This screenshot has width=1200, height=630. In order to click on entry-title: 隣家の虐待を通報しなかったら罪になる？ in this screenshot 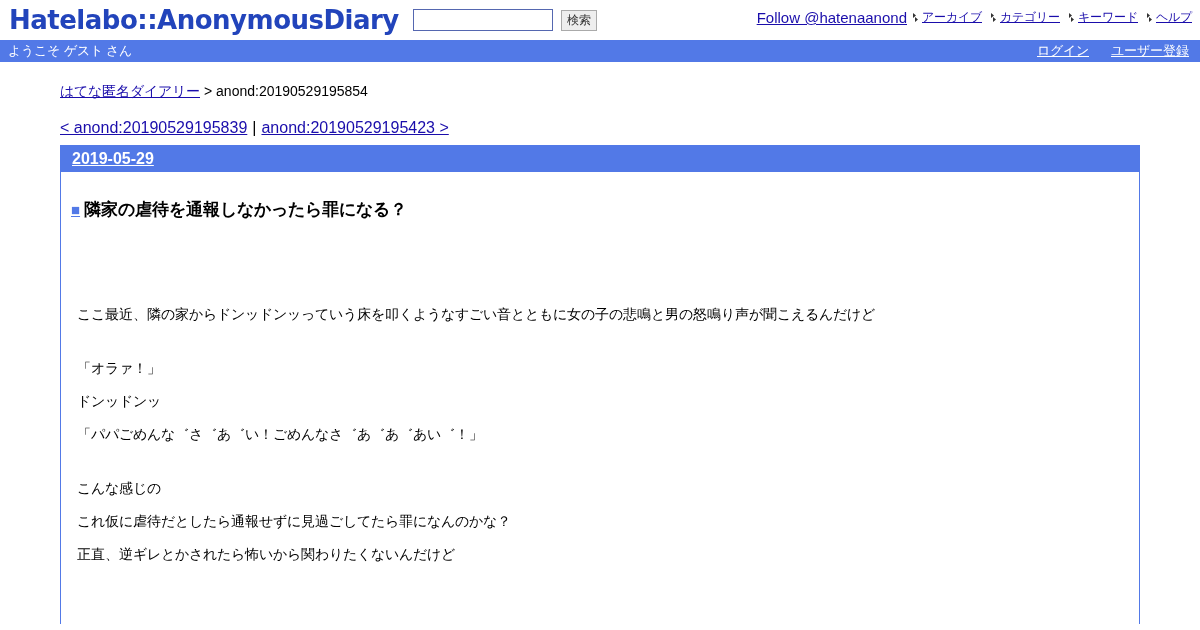, I will do `click(246, 210)`.